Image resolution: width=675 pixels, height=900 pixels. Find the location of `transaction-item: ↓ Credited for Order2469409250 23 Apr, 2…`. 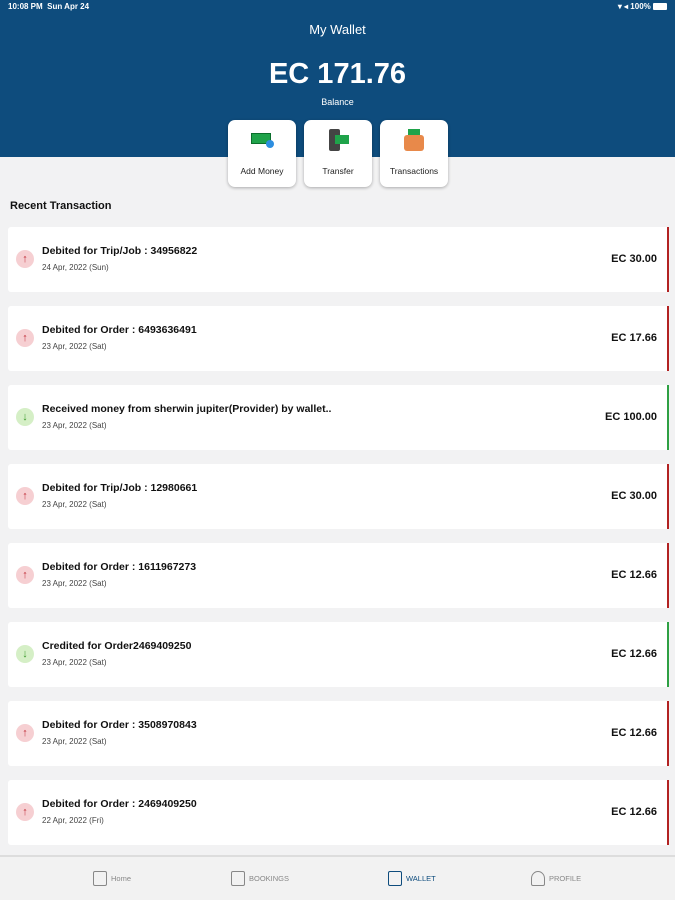

transaction-item: ↓ Credited for Order2469409250 23 Apr, 2… is located at coordinates (338, 654).